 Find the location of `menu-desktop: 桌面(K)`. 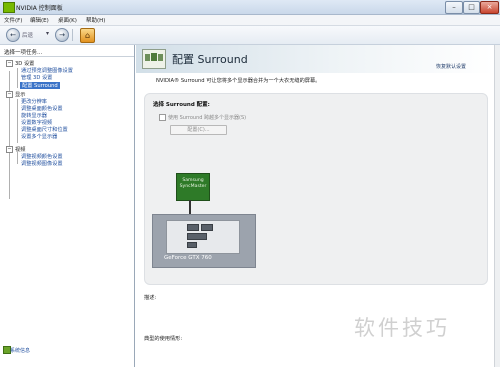

menu-desktop: 桌面(K) is located at coordinates (67, 20).